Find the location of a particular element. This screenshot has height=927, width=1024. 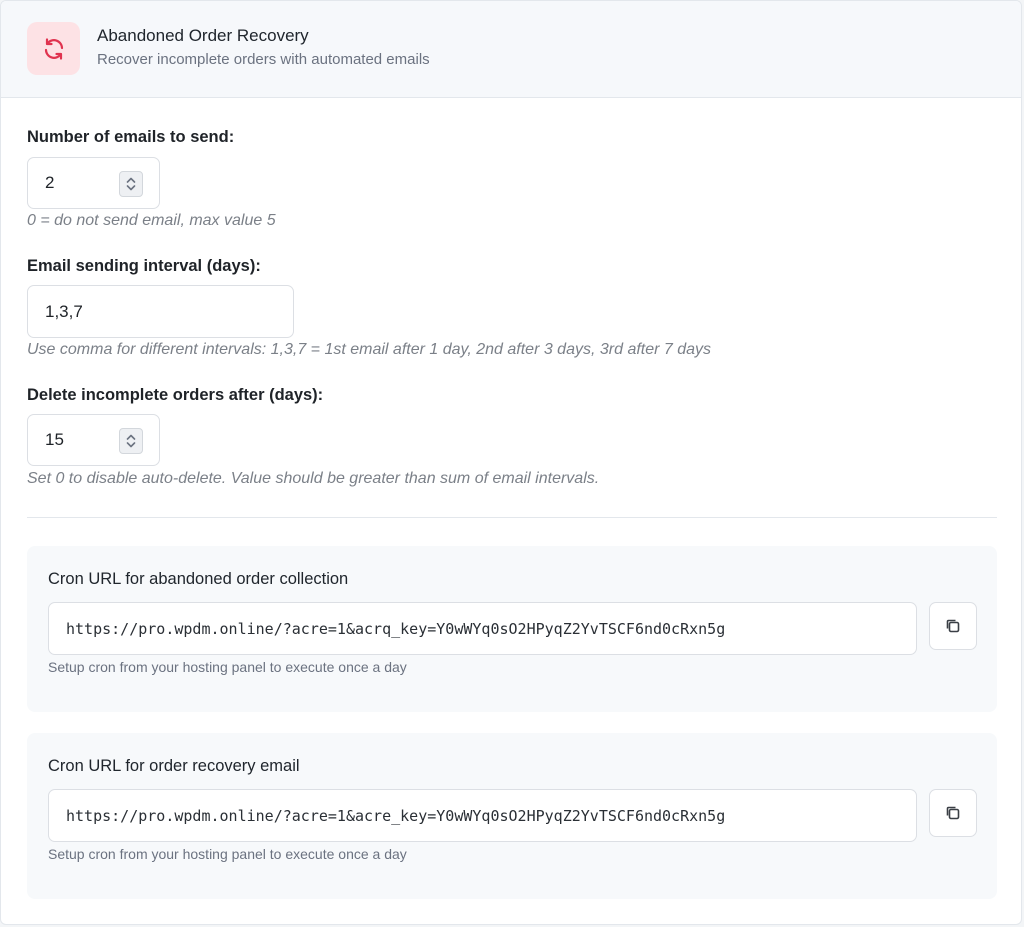

page-title: Abandoned Order Recovery is located at coordinates (203, 35).